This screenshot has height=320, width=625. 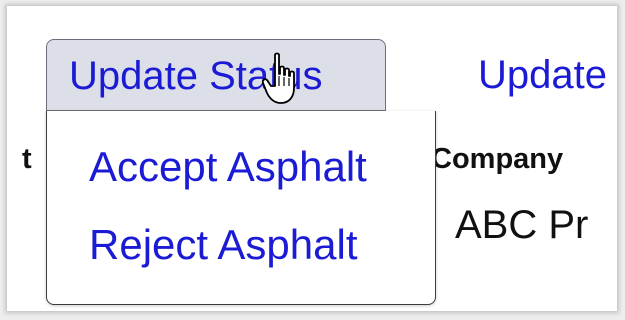 I want to click on menu-item-accept-asphalt: Accept Asphalt, so click(x=228, y=167).